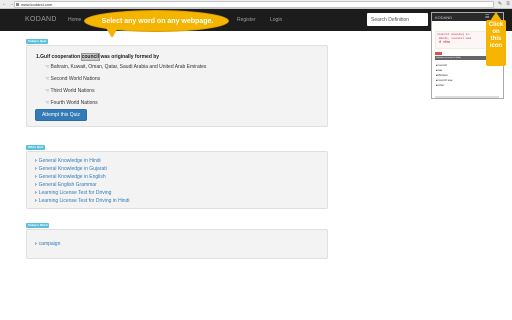 The width and height of the screenshot is (512, 320). Describe the element at coordinates (73, 193) in the screenshot. I see `list-item: › Learning License Test for Driving` at that location.